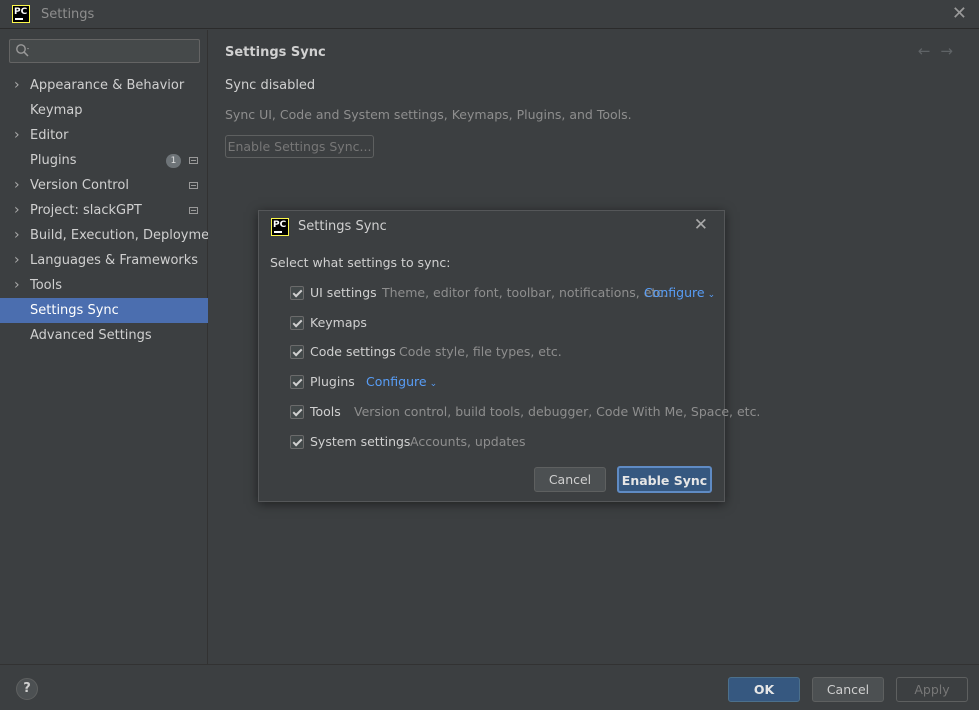 The image size is (979, 710). I want to click on sidebar-item-label: Appearance & Behavior, so click(107, 85).